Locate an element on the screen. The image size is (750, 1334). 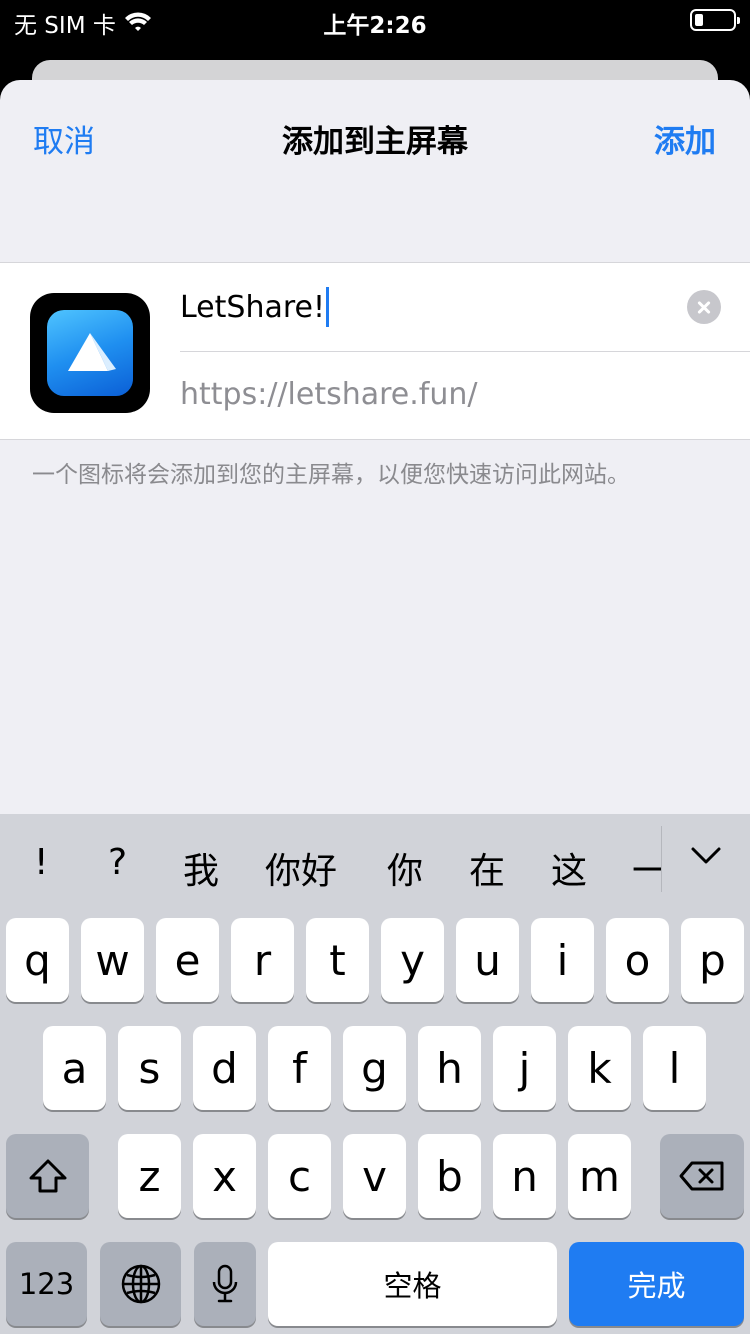
done-key: 完成 is located at coordinates (656, 1284).